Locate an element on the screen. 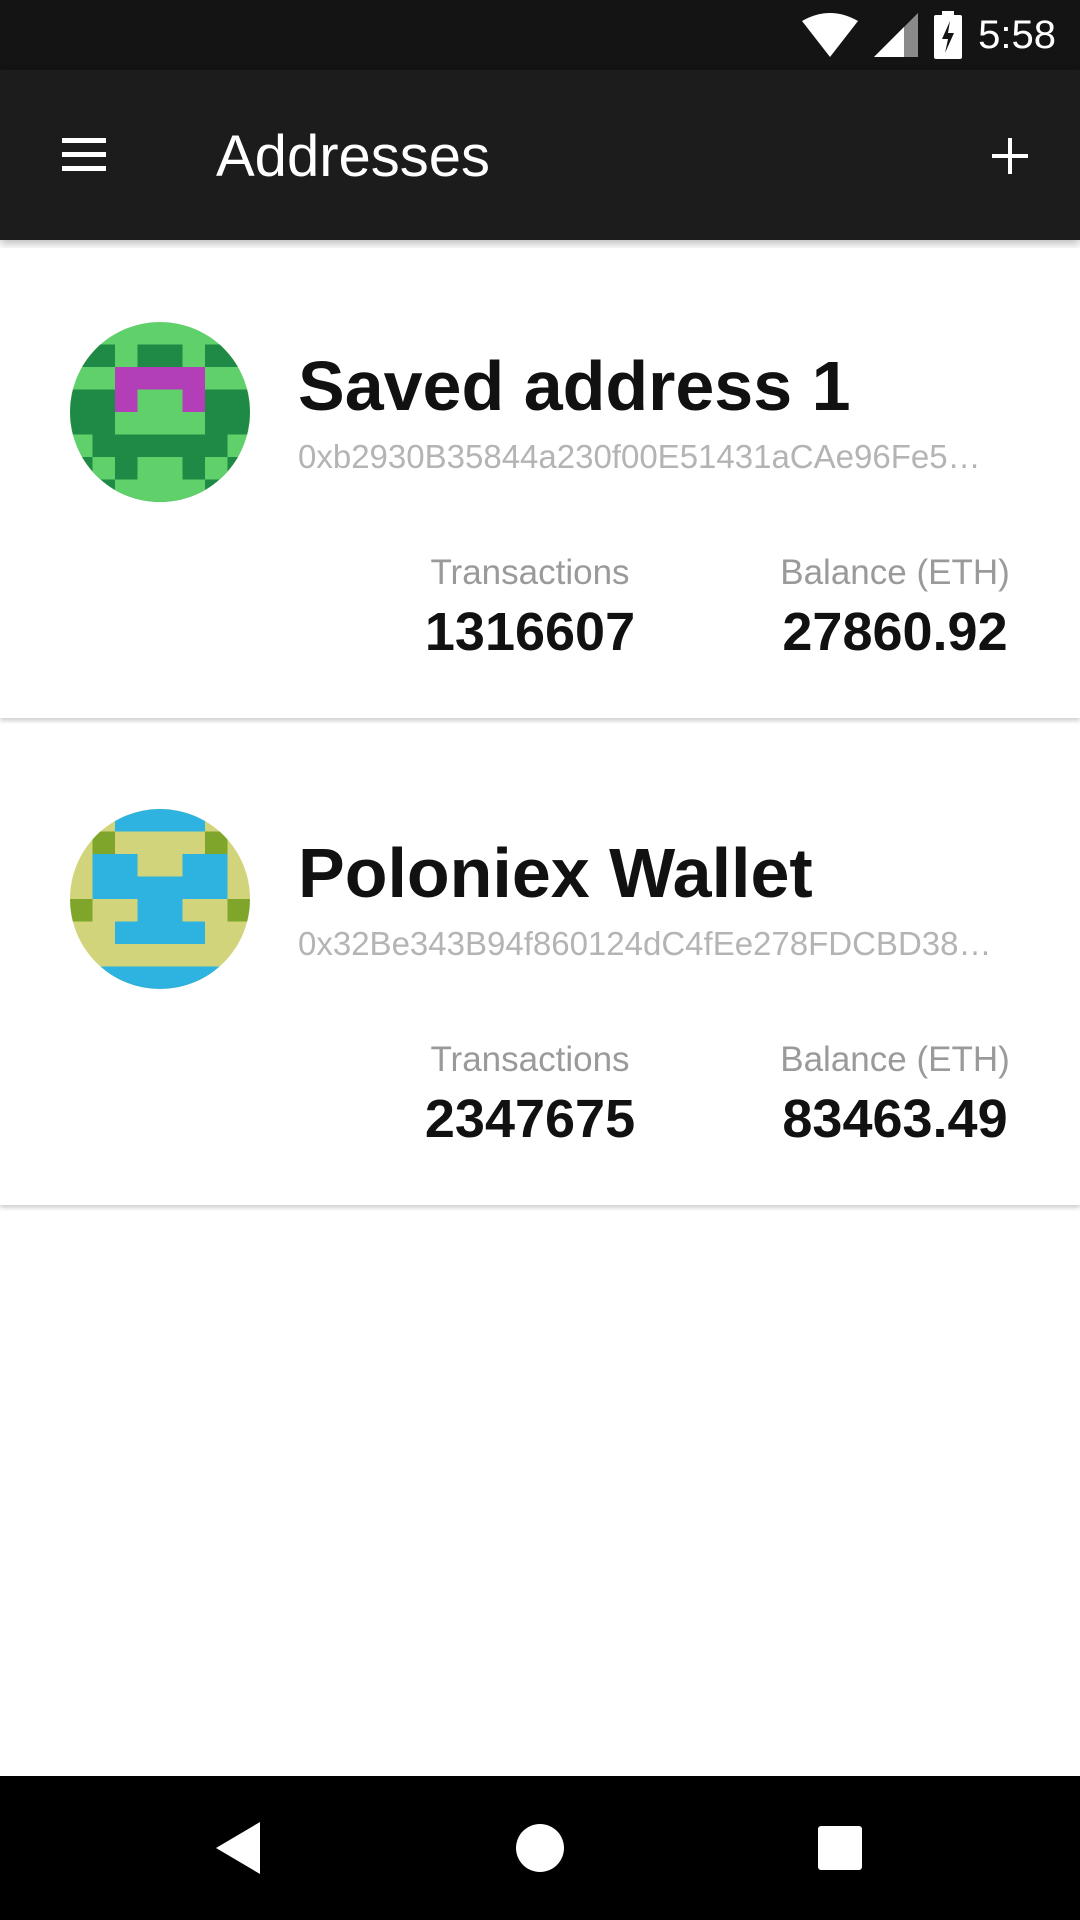  transactions-value: 1316607 is located at coordinates (530, 632).